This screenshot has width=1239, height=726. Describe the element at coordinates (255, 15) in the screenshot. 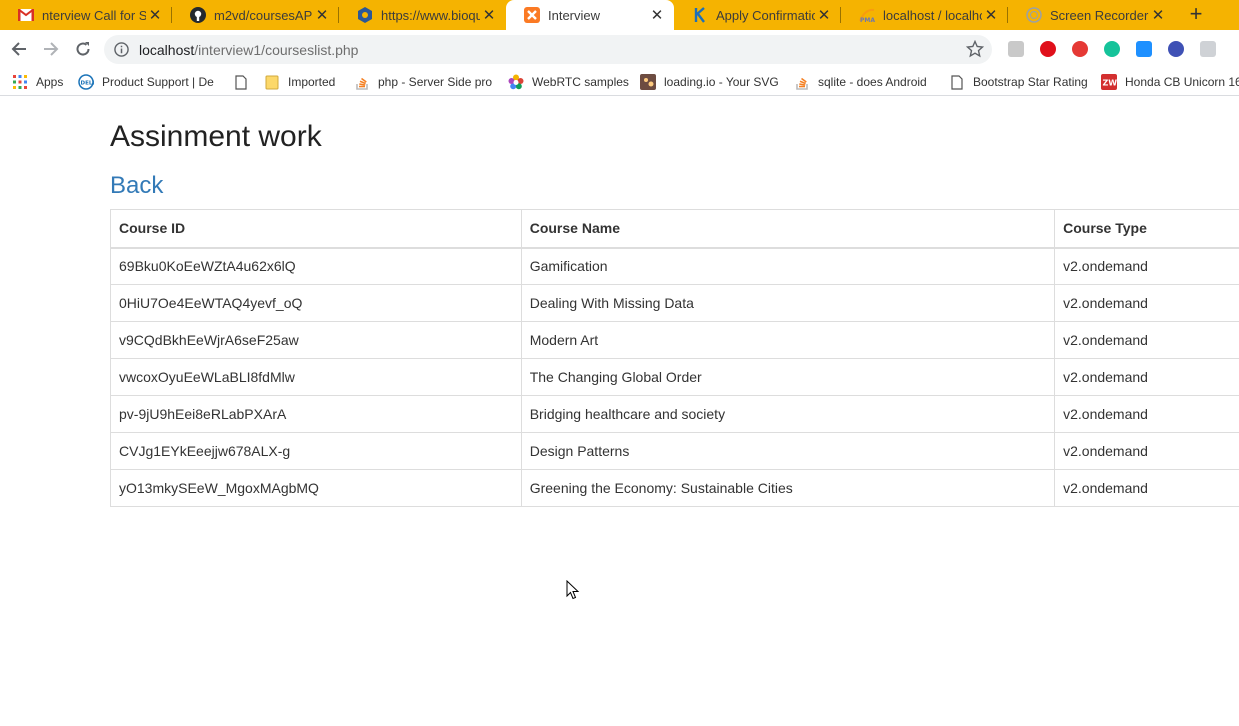

I see `tab-github: m2vd/coursesAPI ✕` at that location.